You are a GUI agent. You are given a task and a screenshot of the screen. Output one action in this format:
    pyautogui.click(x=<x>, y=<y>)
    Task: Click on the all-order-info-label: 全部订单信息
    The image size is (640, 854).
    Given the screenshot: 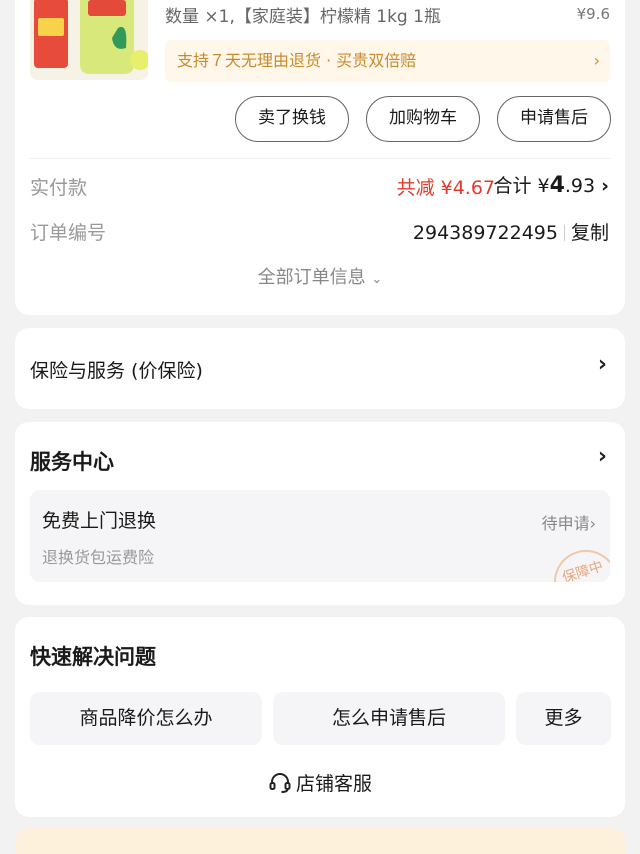 What is the action you would take?
    pyautogui.click(x=311, y=277)
    